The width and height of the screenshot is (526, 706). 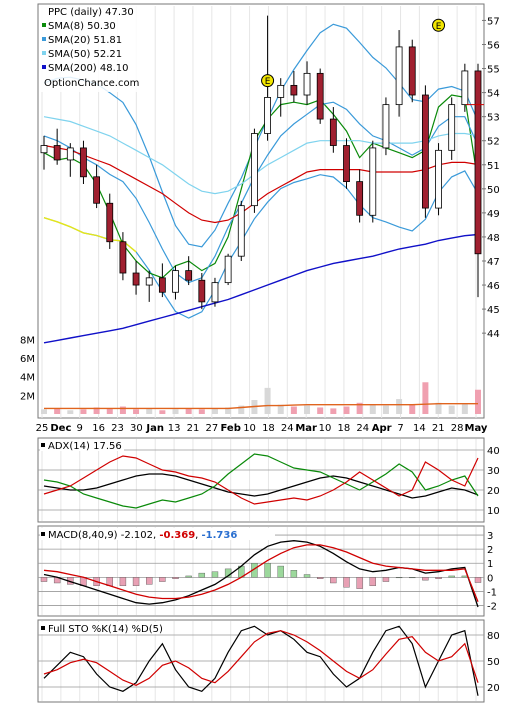 I want to click on x-tick-label: 25, so click(x=42, y=428).